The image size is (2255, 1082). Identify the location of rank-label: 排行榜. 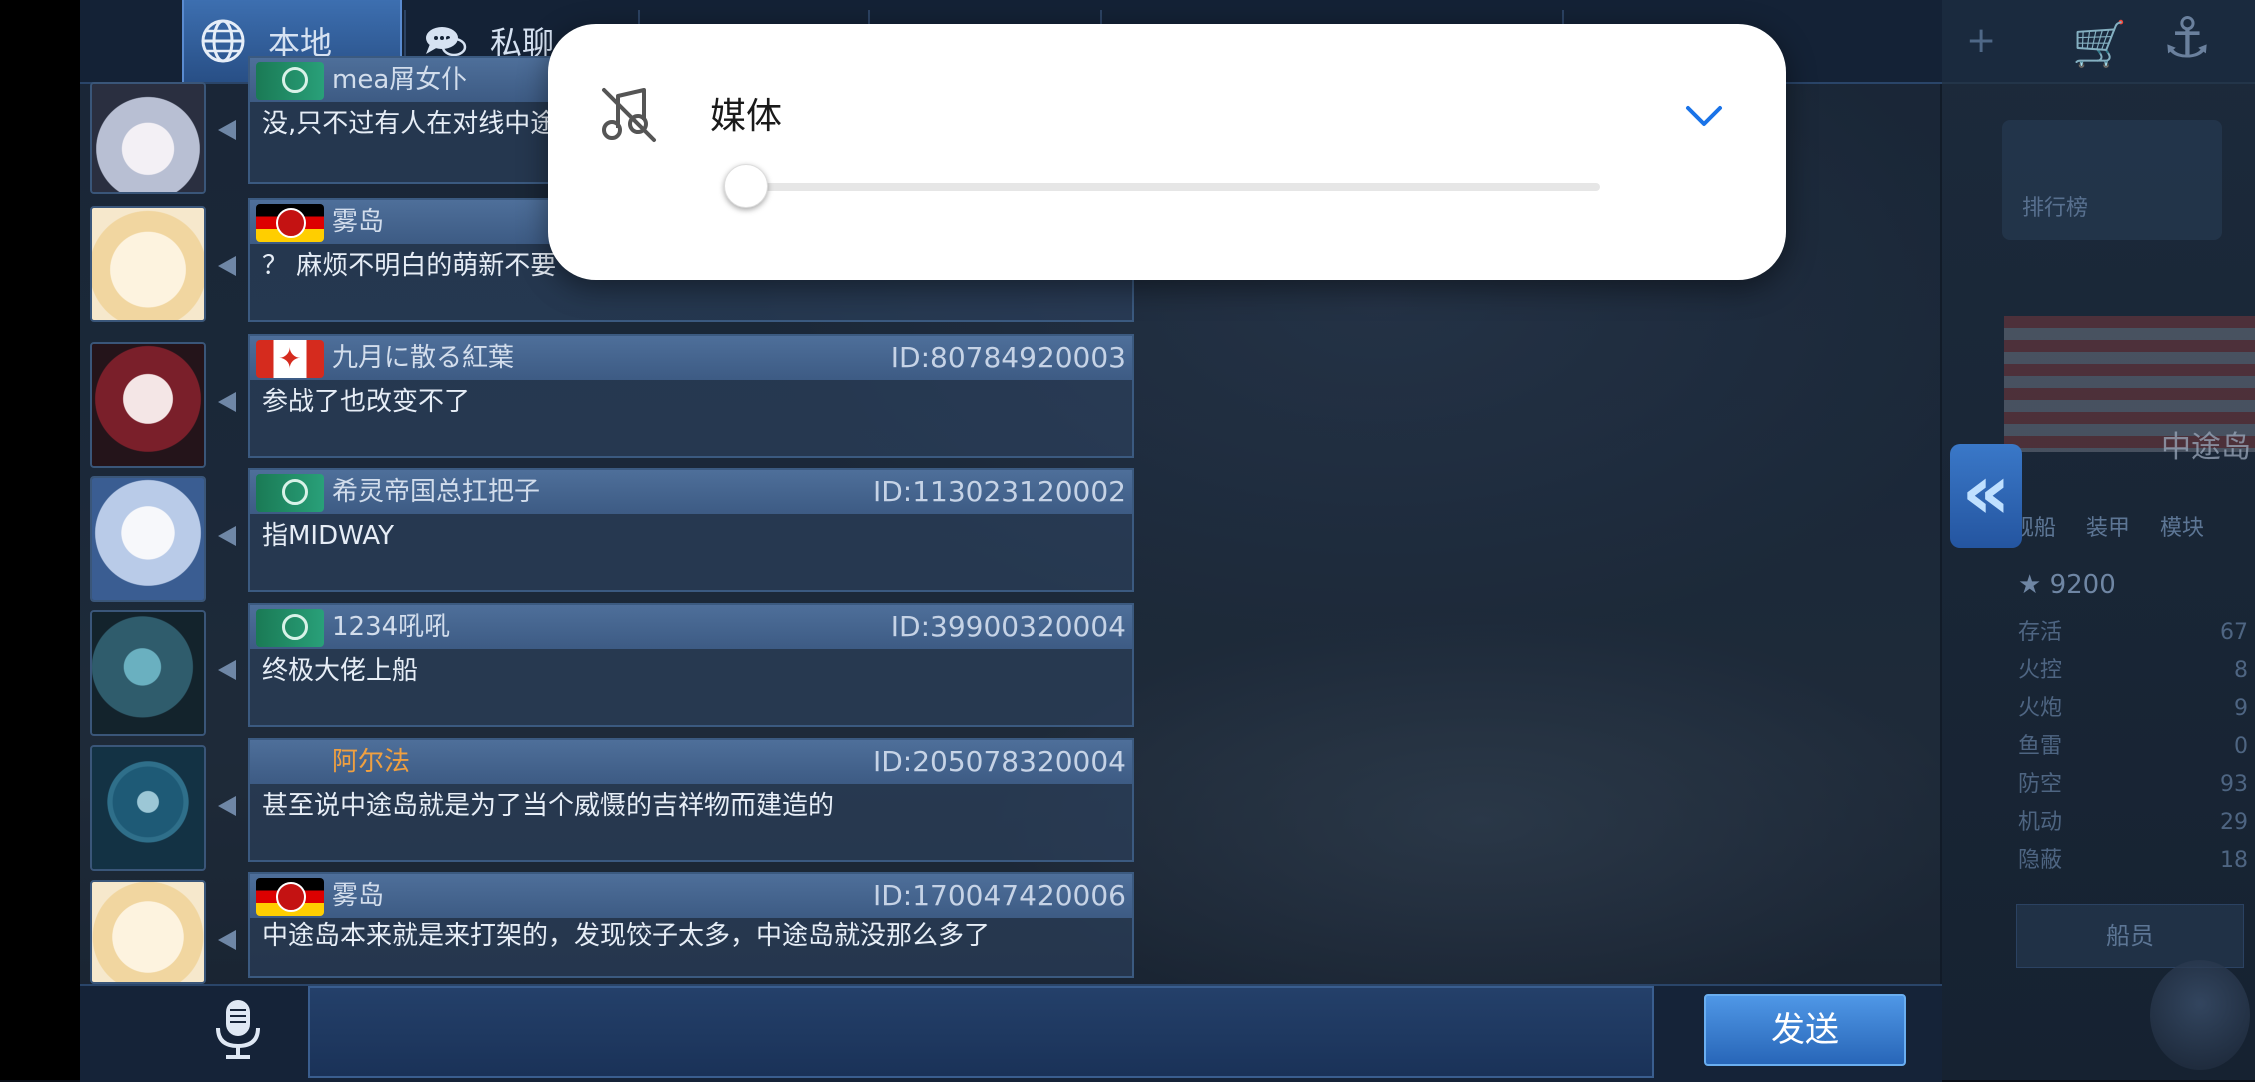
(2055, 206).